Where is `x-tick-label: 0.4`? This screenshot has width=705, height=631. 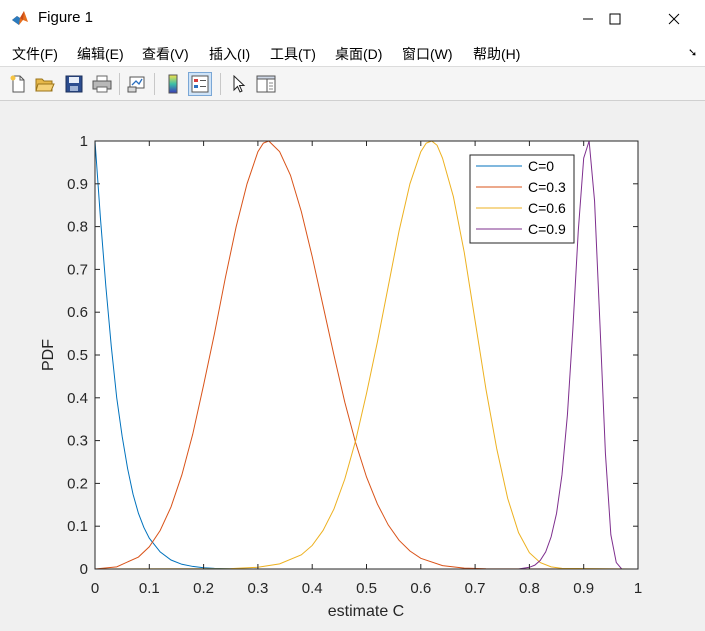 x-tick-label: 0.4 is located at coordinates (312, 588).